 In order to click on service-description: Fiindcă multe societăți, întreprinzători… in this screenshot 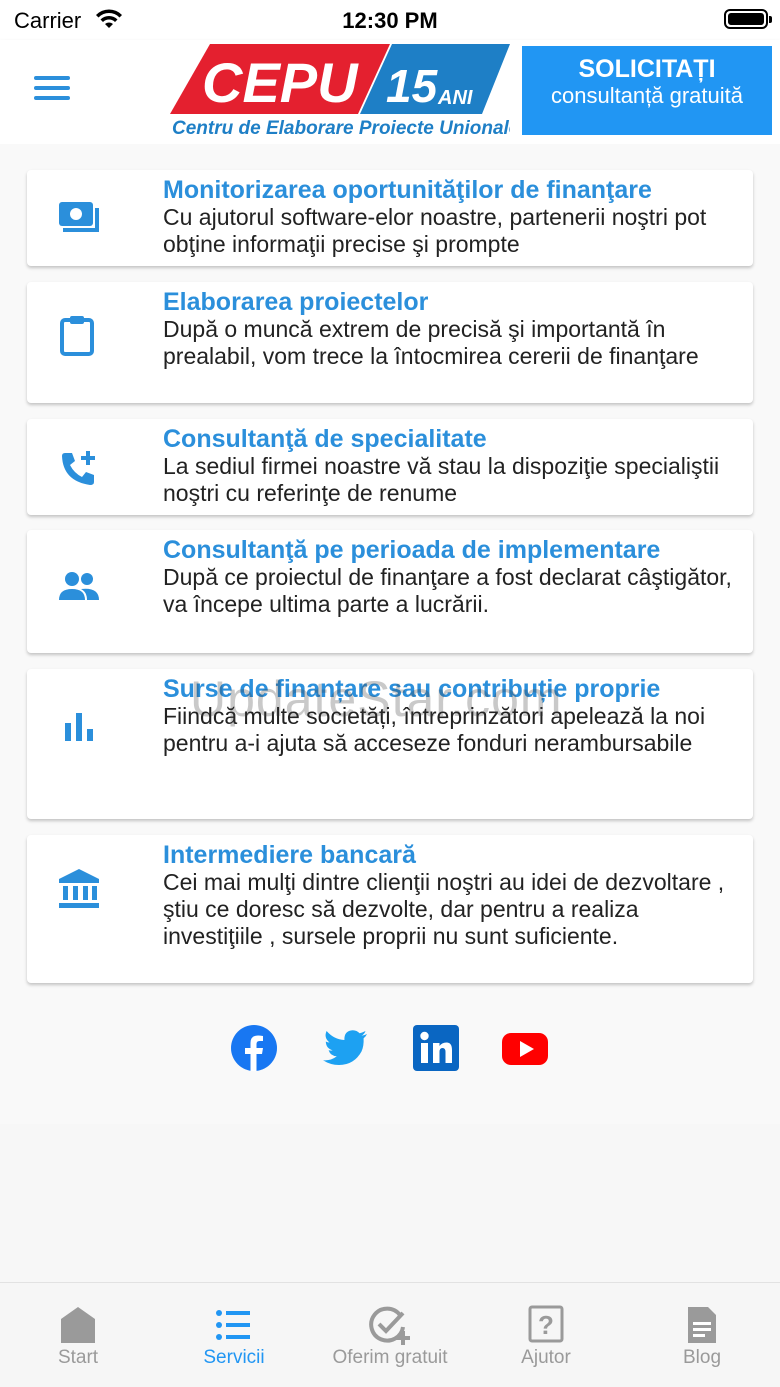, I will do `click(434, 729)`.